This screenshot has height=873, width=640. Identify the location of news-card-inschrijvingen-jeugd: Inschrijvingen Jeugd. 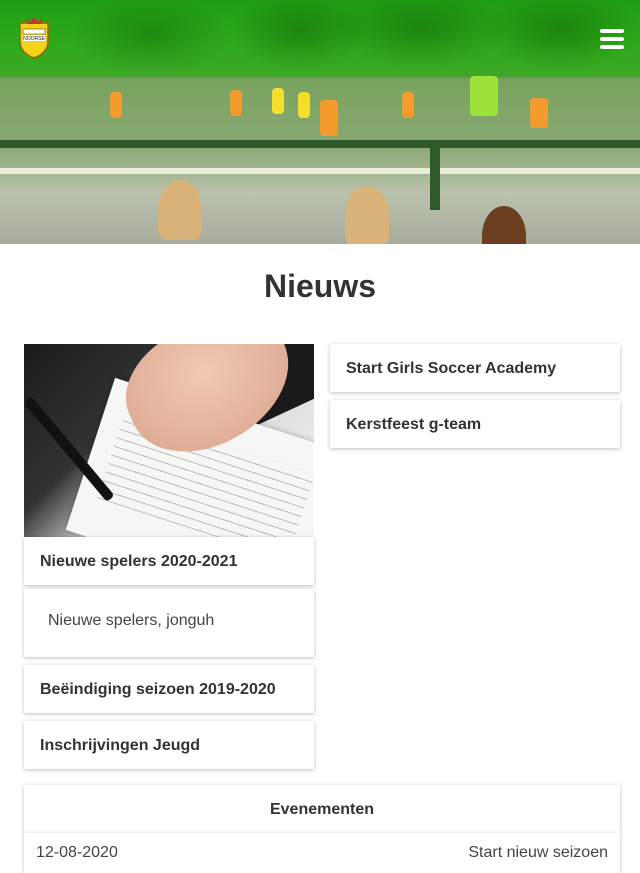
(169, 745).